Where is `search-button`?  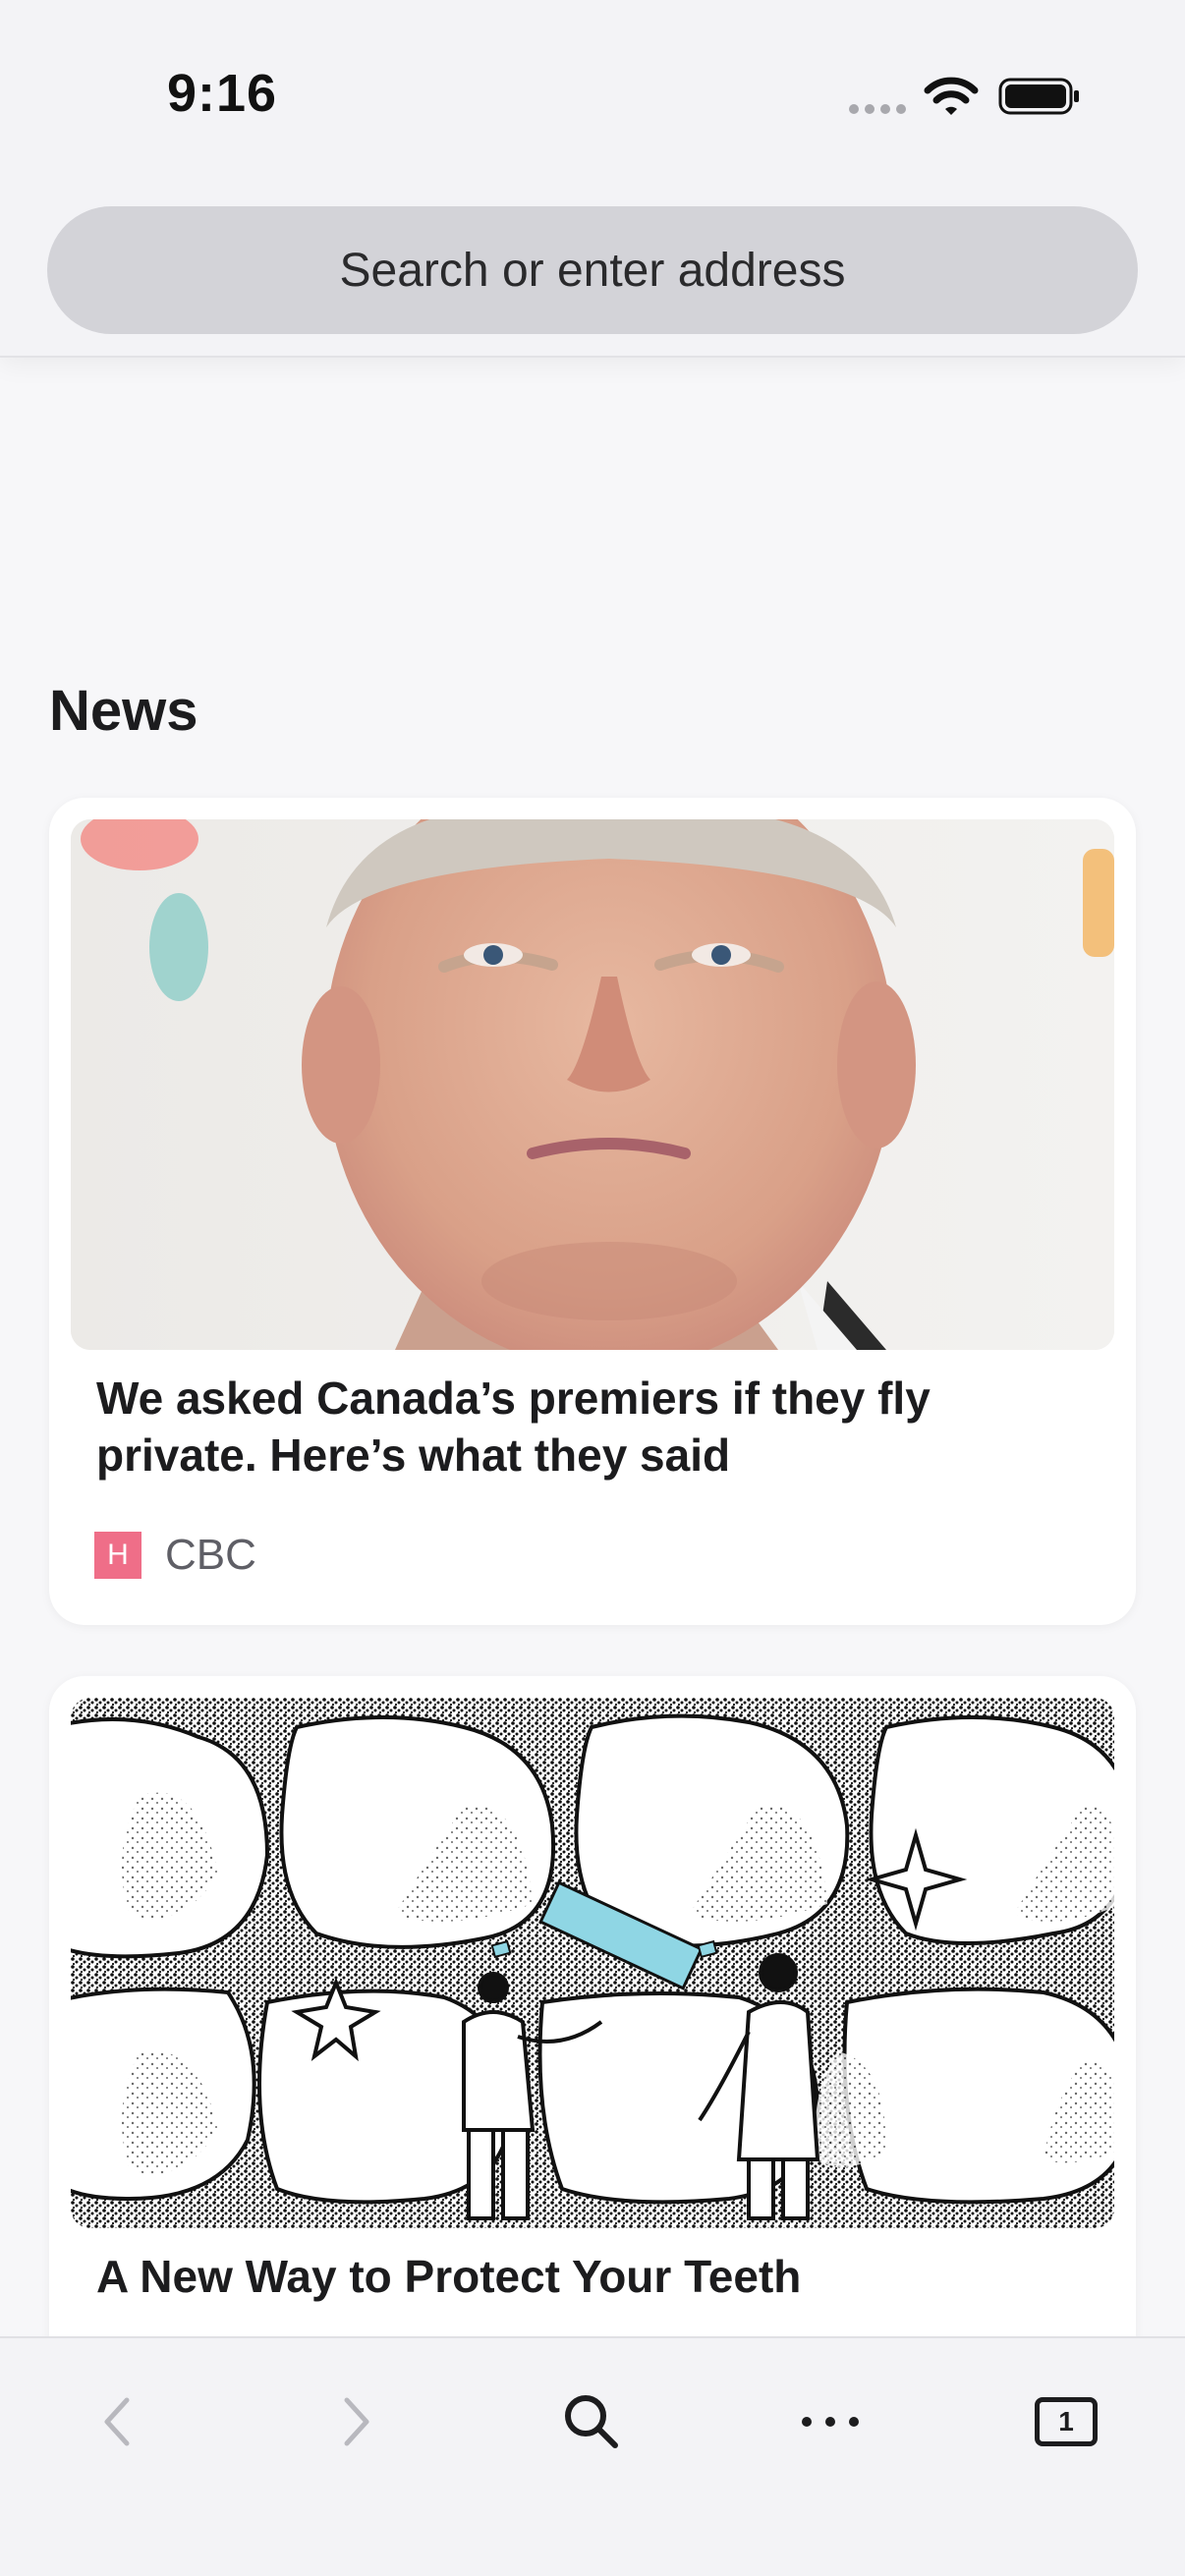 search-button is located at coordinates (592, 2422).